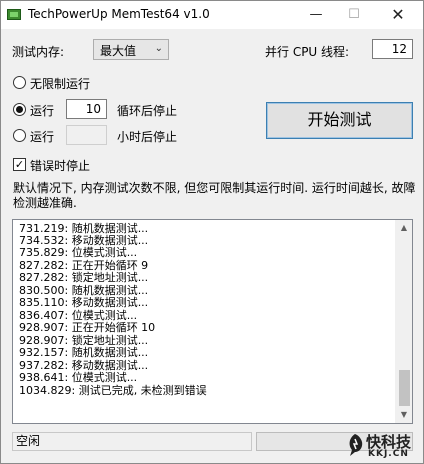 The width and height of the screenshot is (424, 464). I want to click on log-line: 928.907: 正在开始循环 10, so click(87, 327).